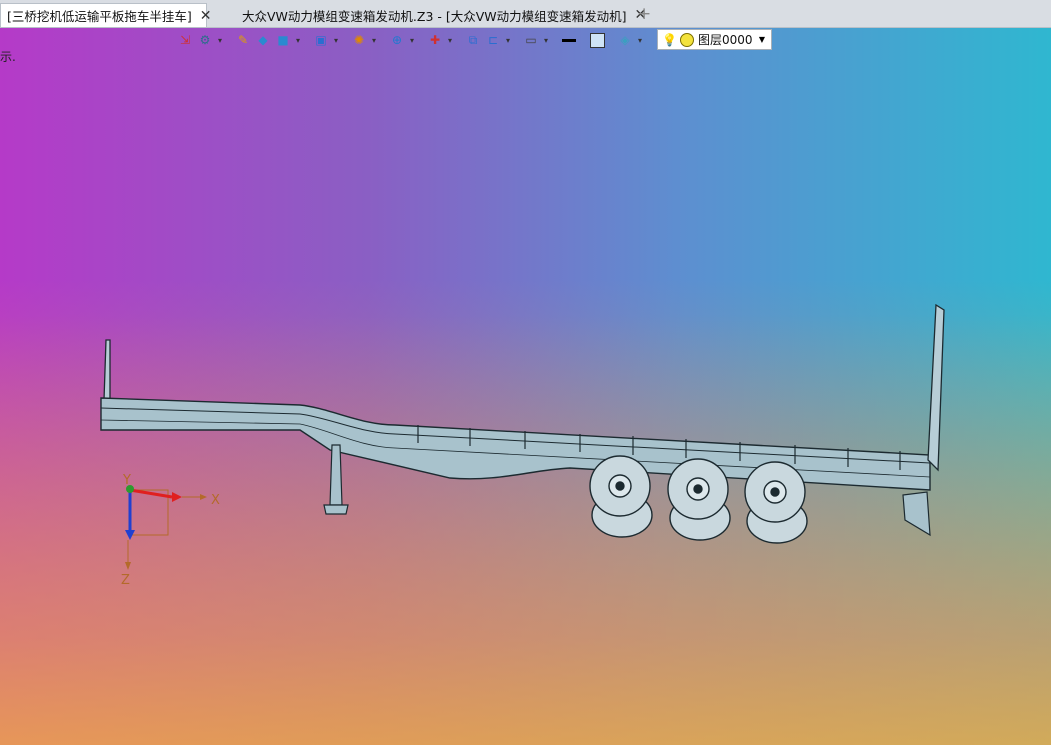  I want to click on landing-gear, so click(336, 475).